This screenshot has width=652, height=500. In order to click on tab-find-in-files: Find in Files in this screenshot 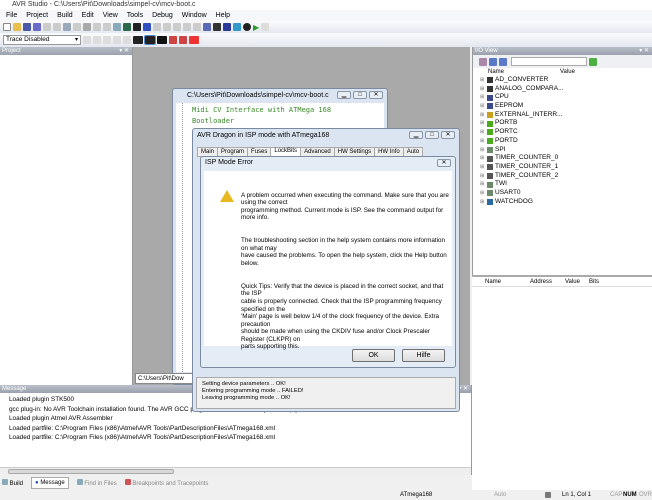, I will do `click(96, 482)`.